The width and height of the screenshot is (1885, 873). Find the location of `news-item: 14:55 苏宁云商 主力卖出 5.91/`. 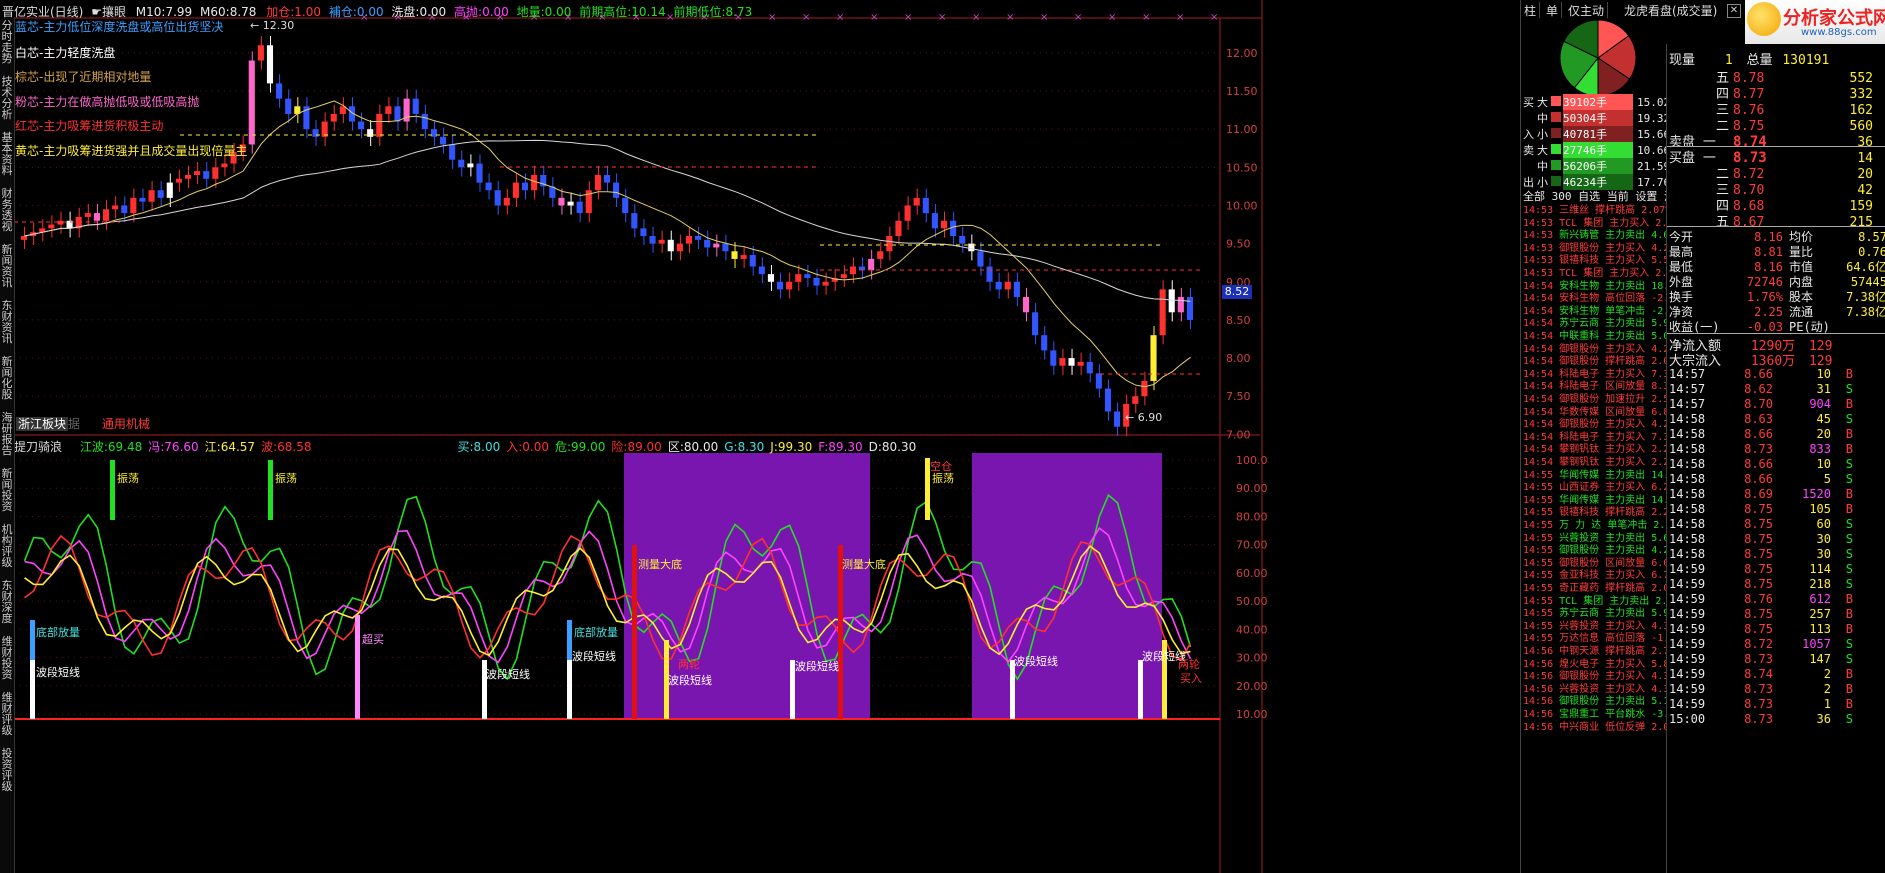

news-item: 14:55 苏宁云商 主力卖出 5.91/ is located at coordinates (1602, 614).